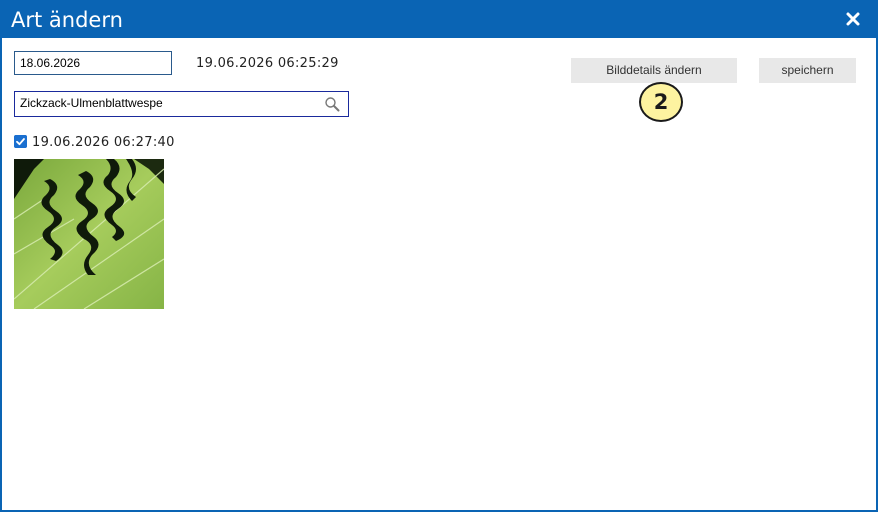 Image resolution: width=878 pixels, height=512 pixels. I want to click on close-icon, so click(853, 19).